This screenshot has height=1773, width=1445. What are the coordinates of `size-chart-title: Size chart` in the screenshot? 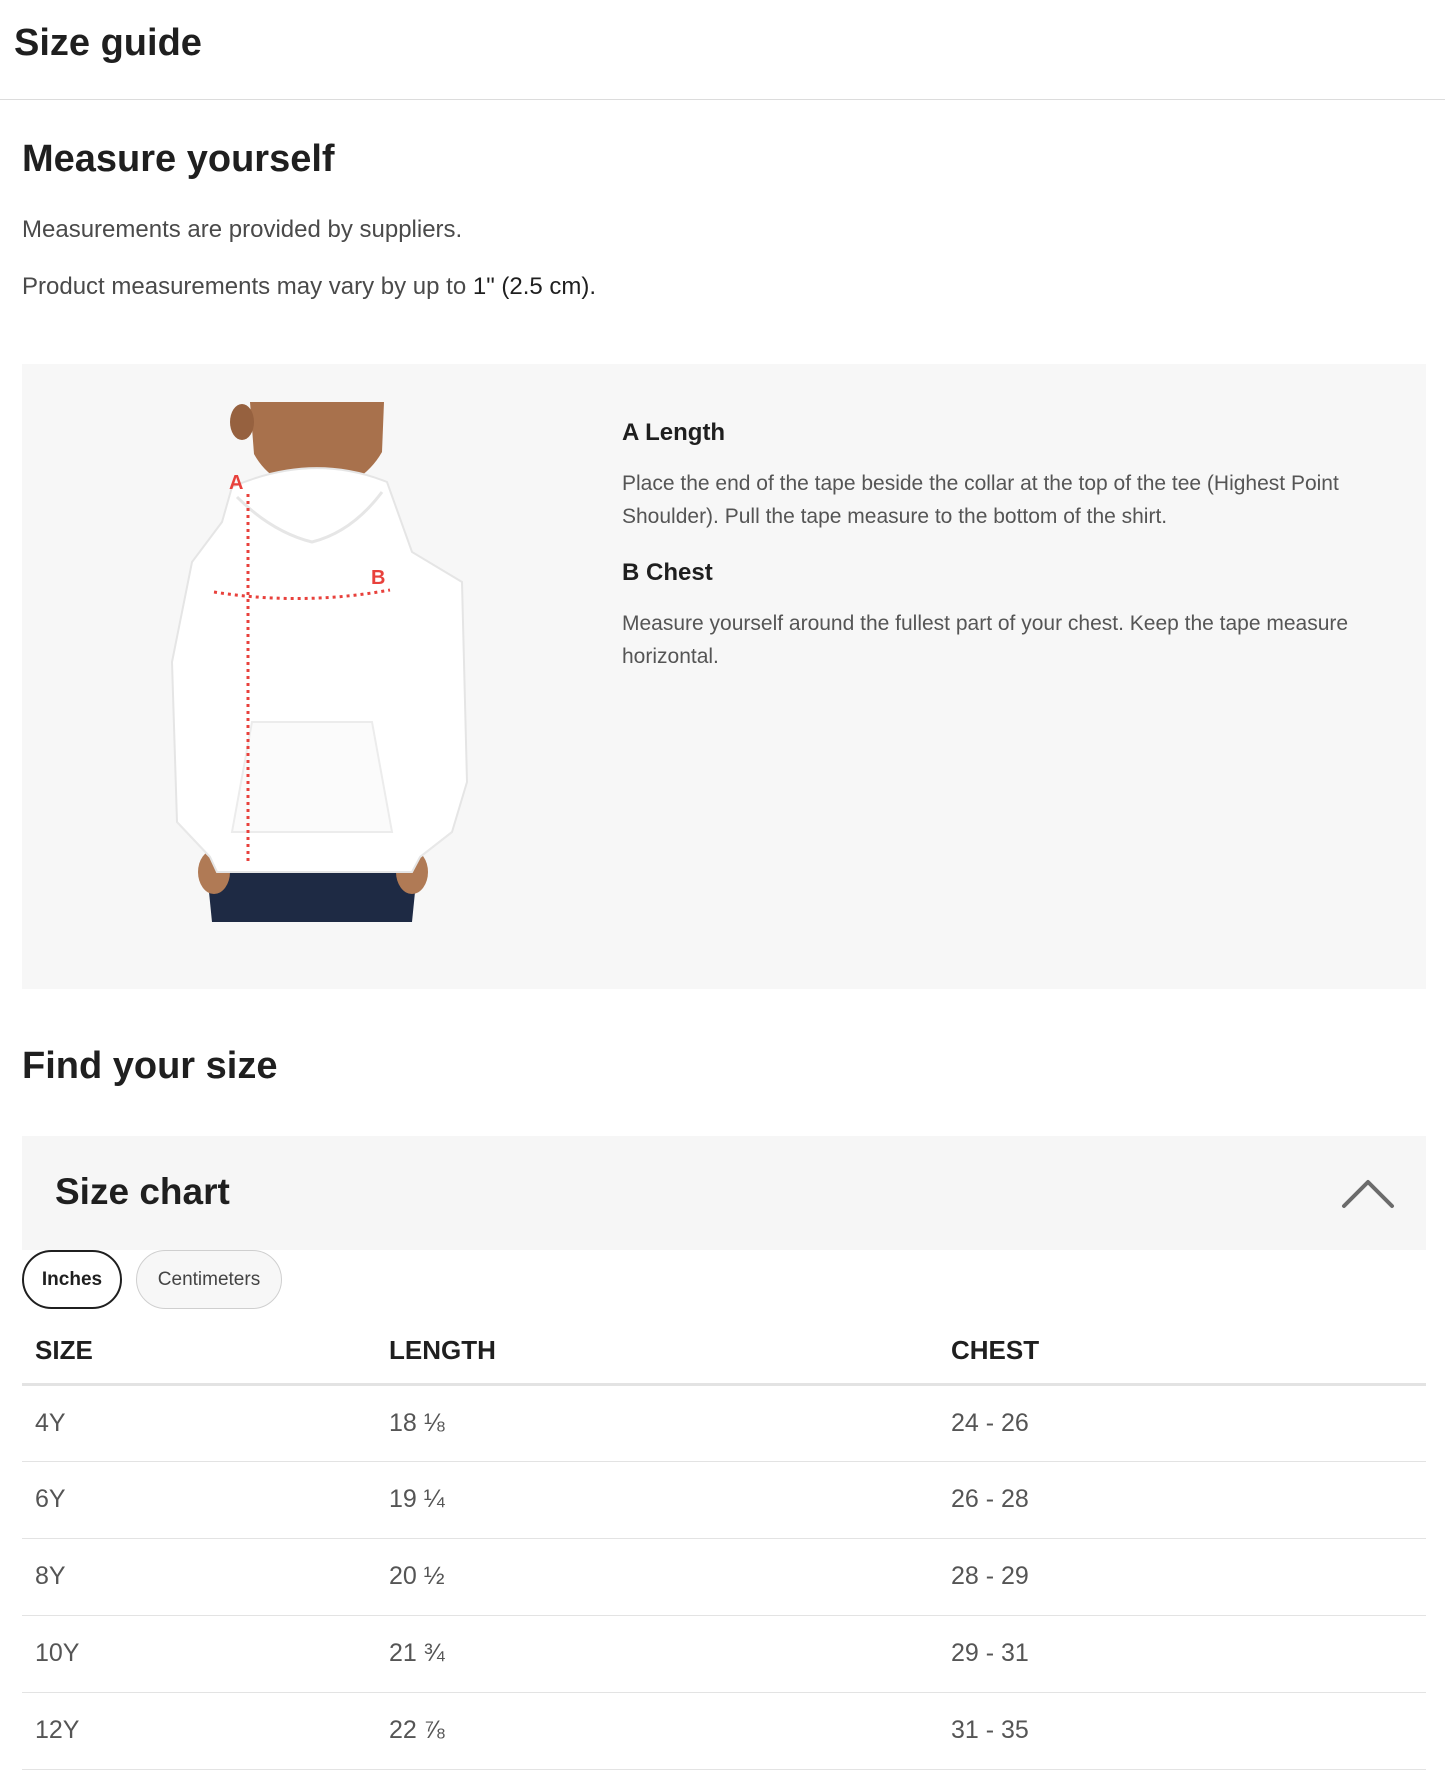 It's located at (142, 1191).